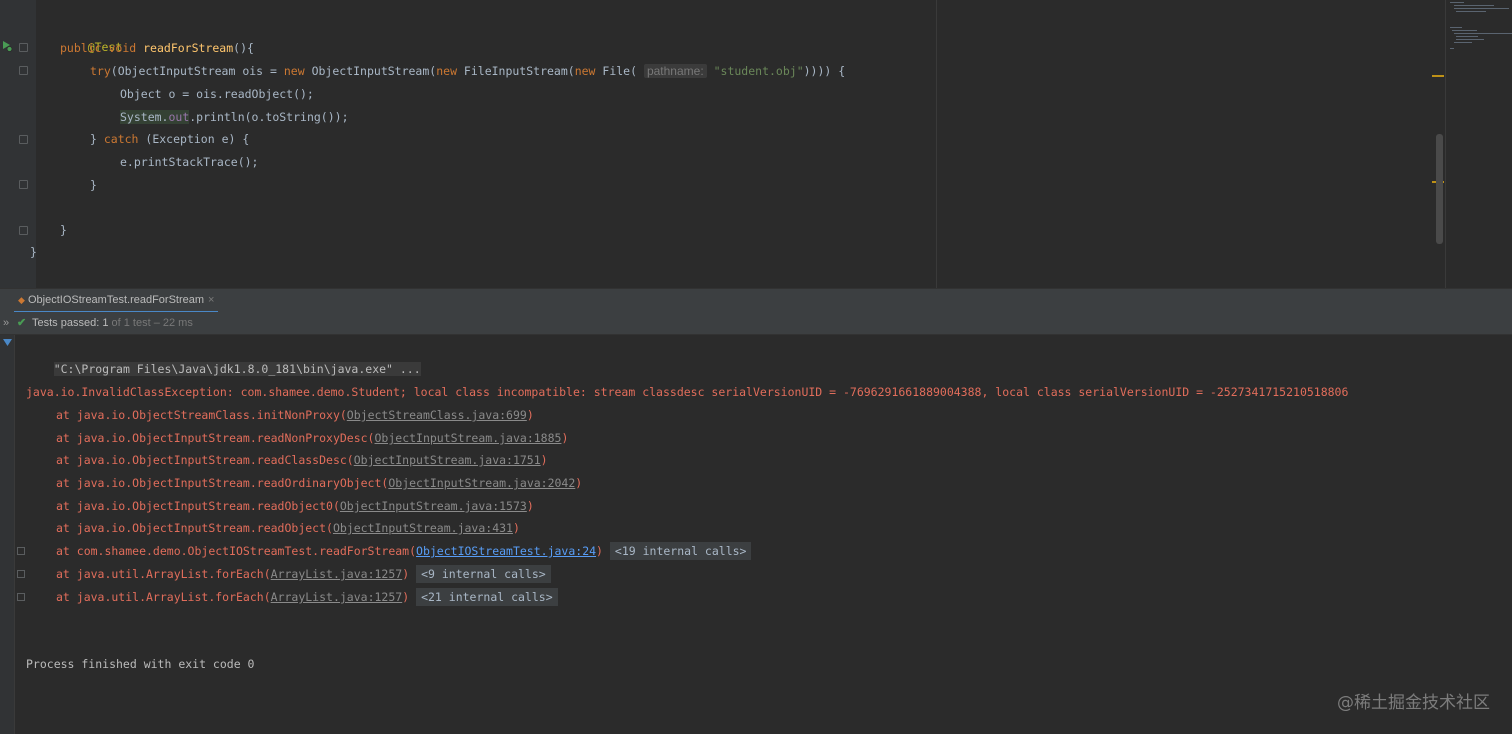 This screenshot has width=1512, height=734. What do you see at coordinates (112, 323) in the screenshot?
I see `tests-passed-label: Tests passed: 1 of 1 test – 22 ms` at bounding box center [112, 323].